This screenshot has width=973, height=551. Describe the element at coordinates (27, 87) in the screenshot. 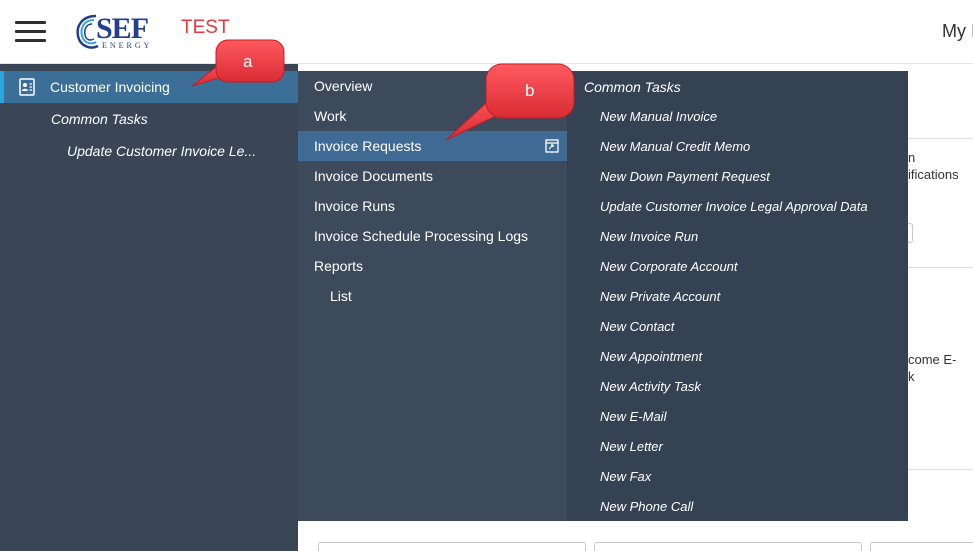

I see `customer-invoicing-icon` at that location.